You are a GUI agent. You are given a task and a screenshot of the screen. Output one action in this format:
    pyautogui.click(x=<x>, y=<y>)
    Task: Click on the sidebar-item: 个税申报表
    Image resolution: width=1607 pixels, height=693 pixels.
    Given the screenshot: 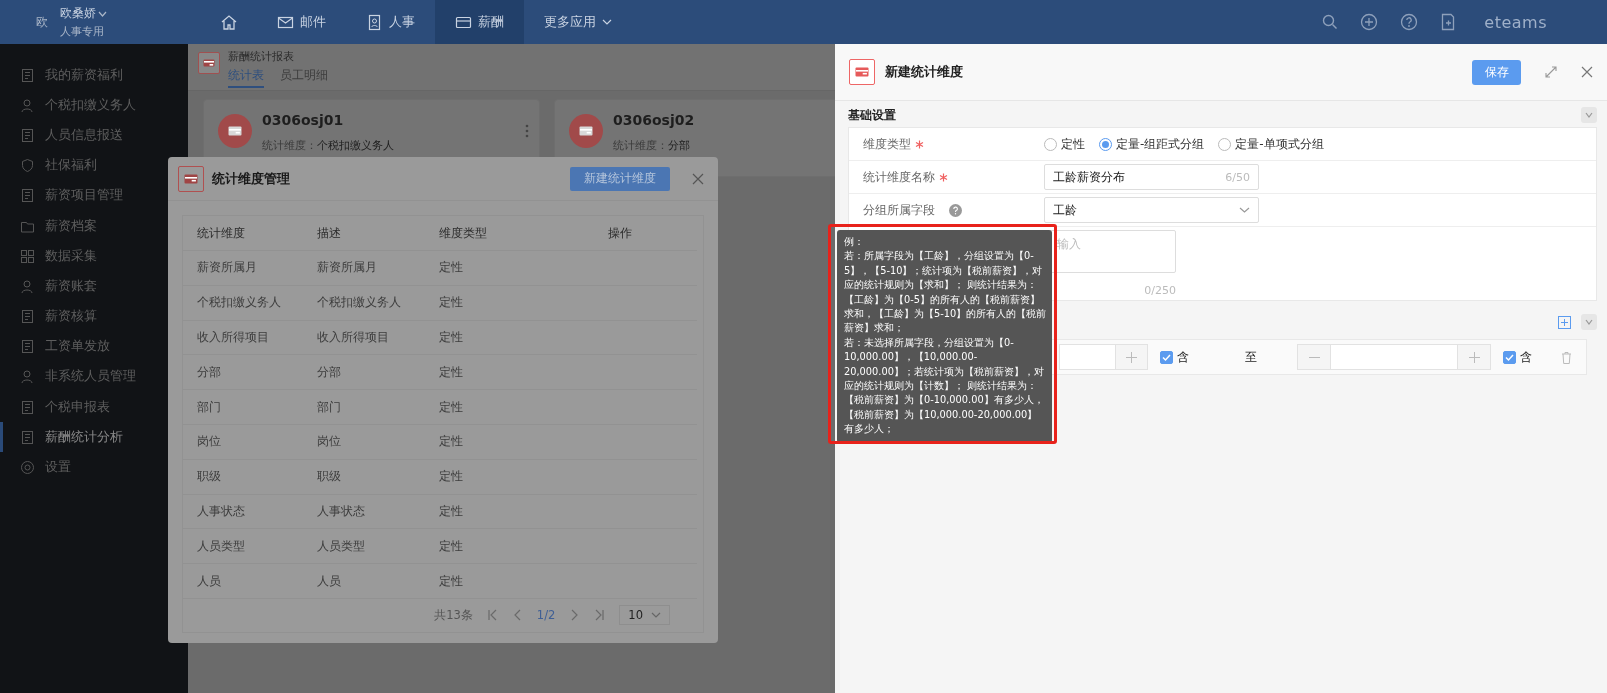 What is the action you would take?
    pyautogui.click(x=94, y=407)
    